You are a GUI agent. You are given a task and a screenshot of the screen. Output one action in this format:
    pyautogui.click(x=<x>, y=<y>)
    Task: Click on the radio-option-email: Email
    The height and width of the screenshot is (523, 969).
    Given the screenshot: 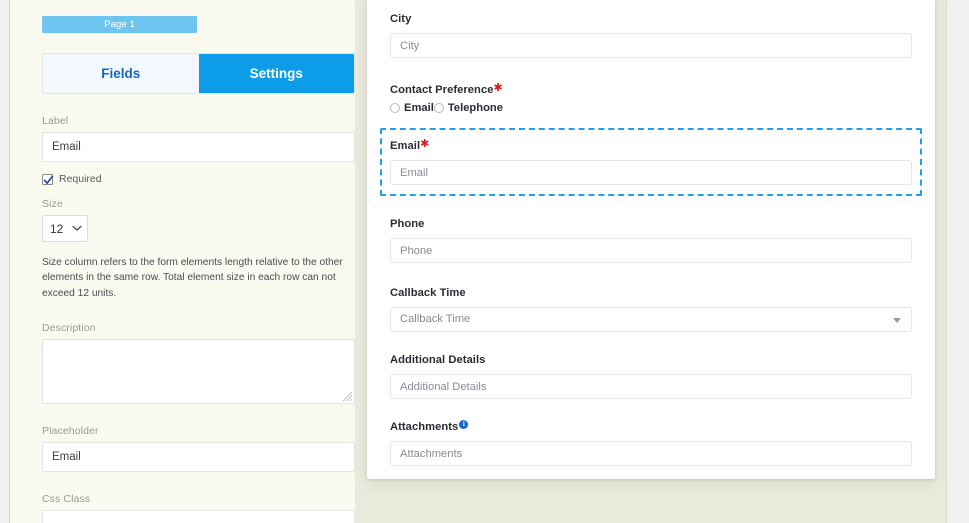 What is the action you would take?
    pyautogui.click(x=412, y=108)
    